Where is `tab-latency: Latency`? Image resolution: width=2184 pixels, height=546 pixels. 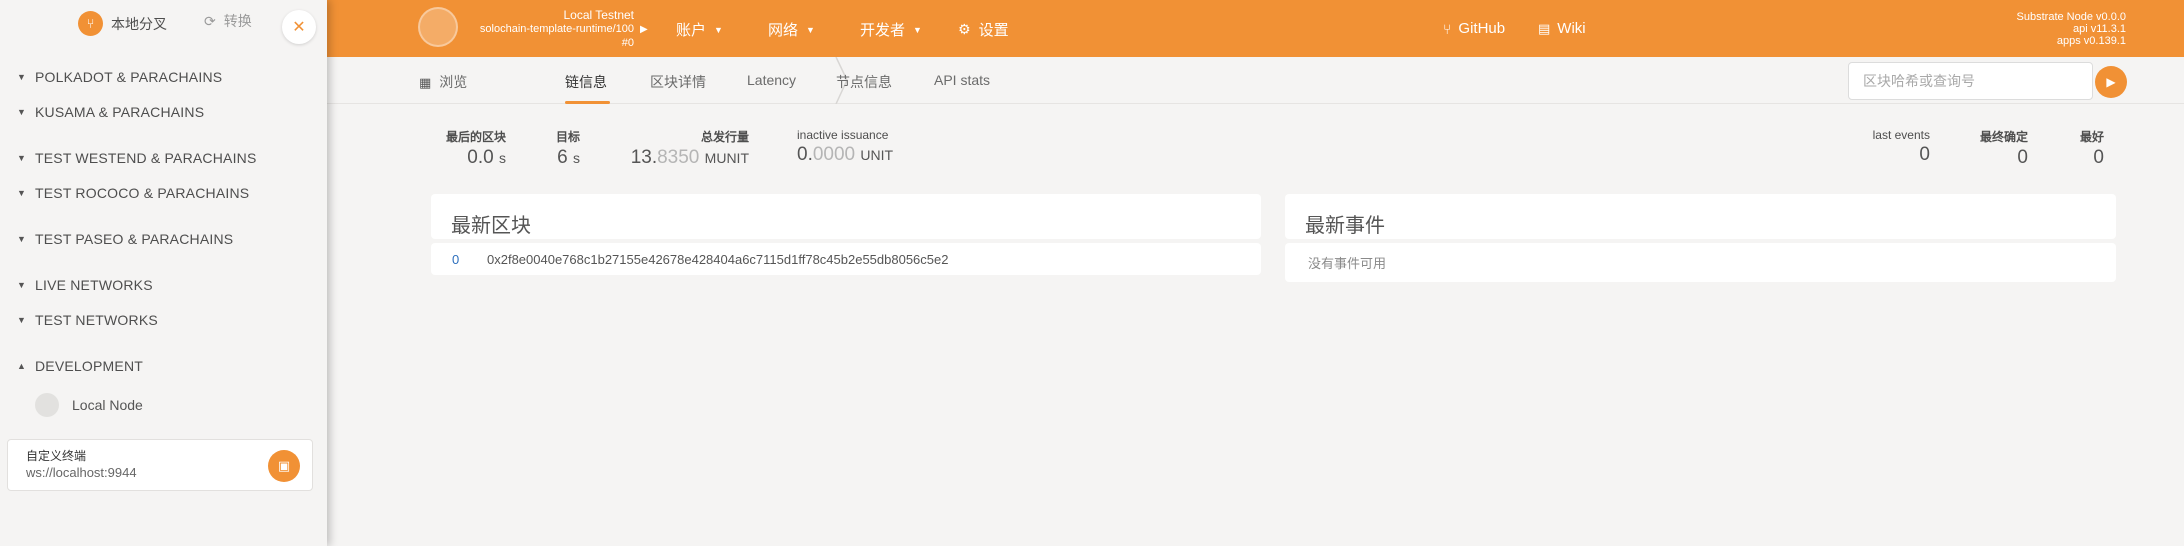 tab-latency: Latency is located at coordinates (771, 80).